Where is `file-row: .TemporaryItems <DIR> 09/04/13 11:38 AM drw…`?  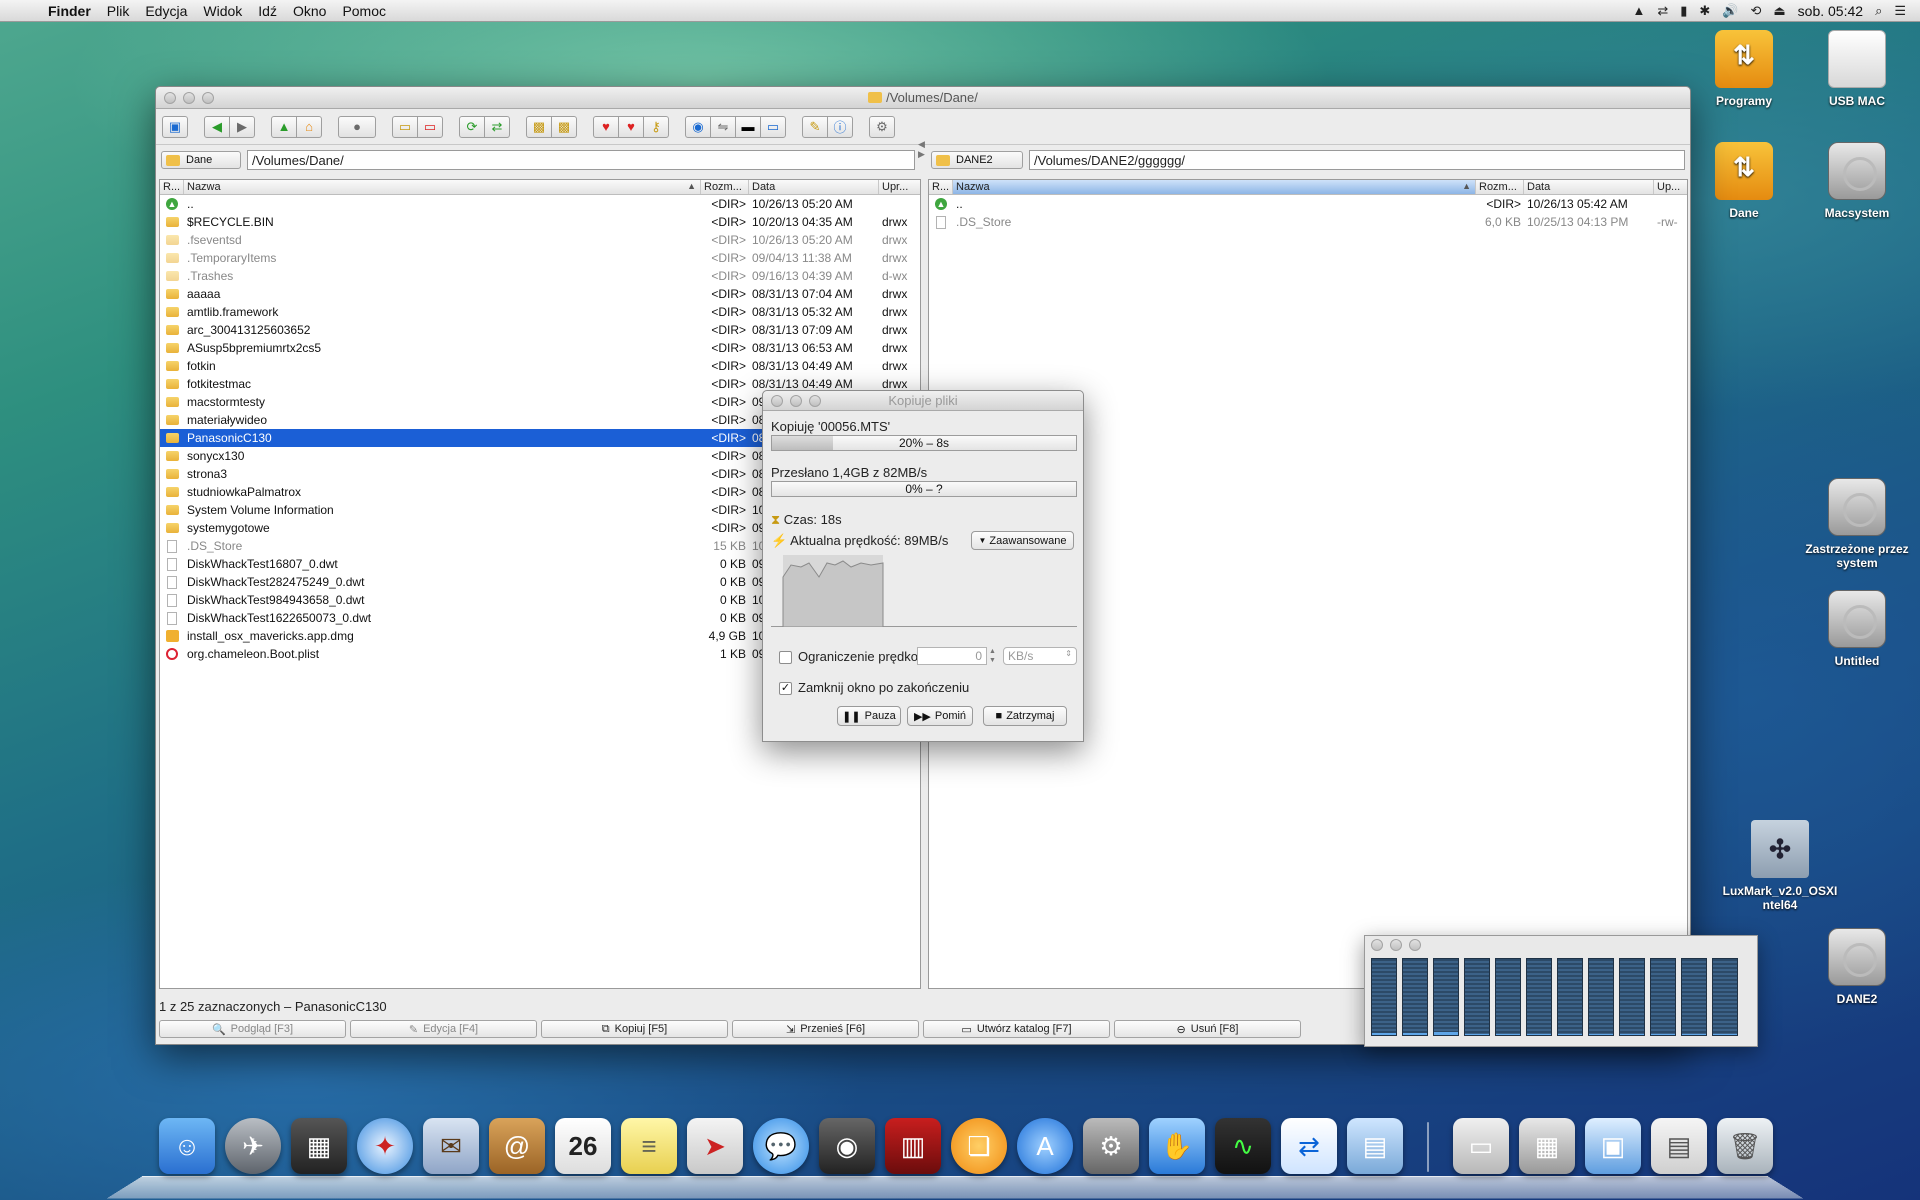
file-row: .TemporaryItems <DIR> 09/04/13 11:38 AM drw… is located at coordinates (540, 258).